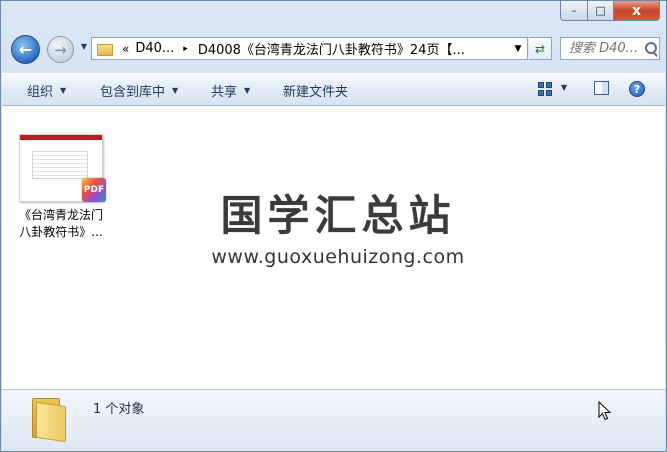 The width and height of the screenshot is (667, 452). What do you see at coordinates (50, 418) in the screenshot?
I see `folder-large-icon` at bounding box center [50, 418].